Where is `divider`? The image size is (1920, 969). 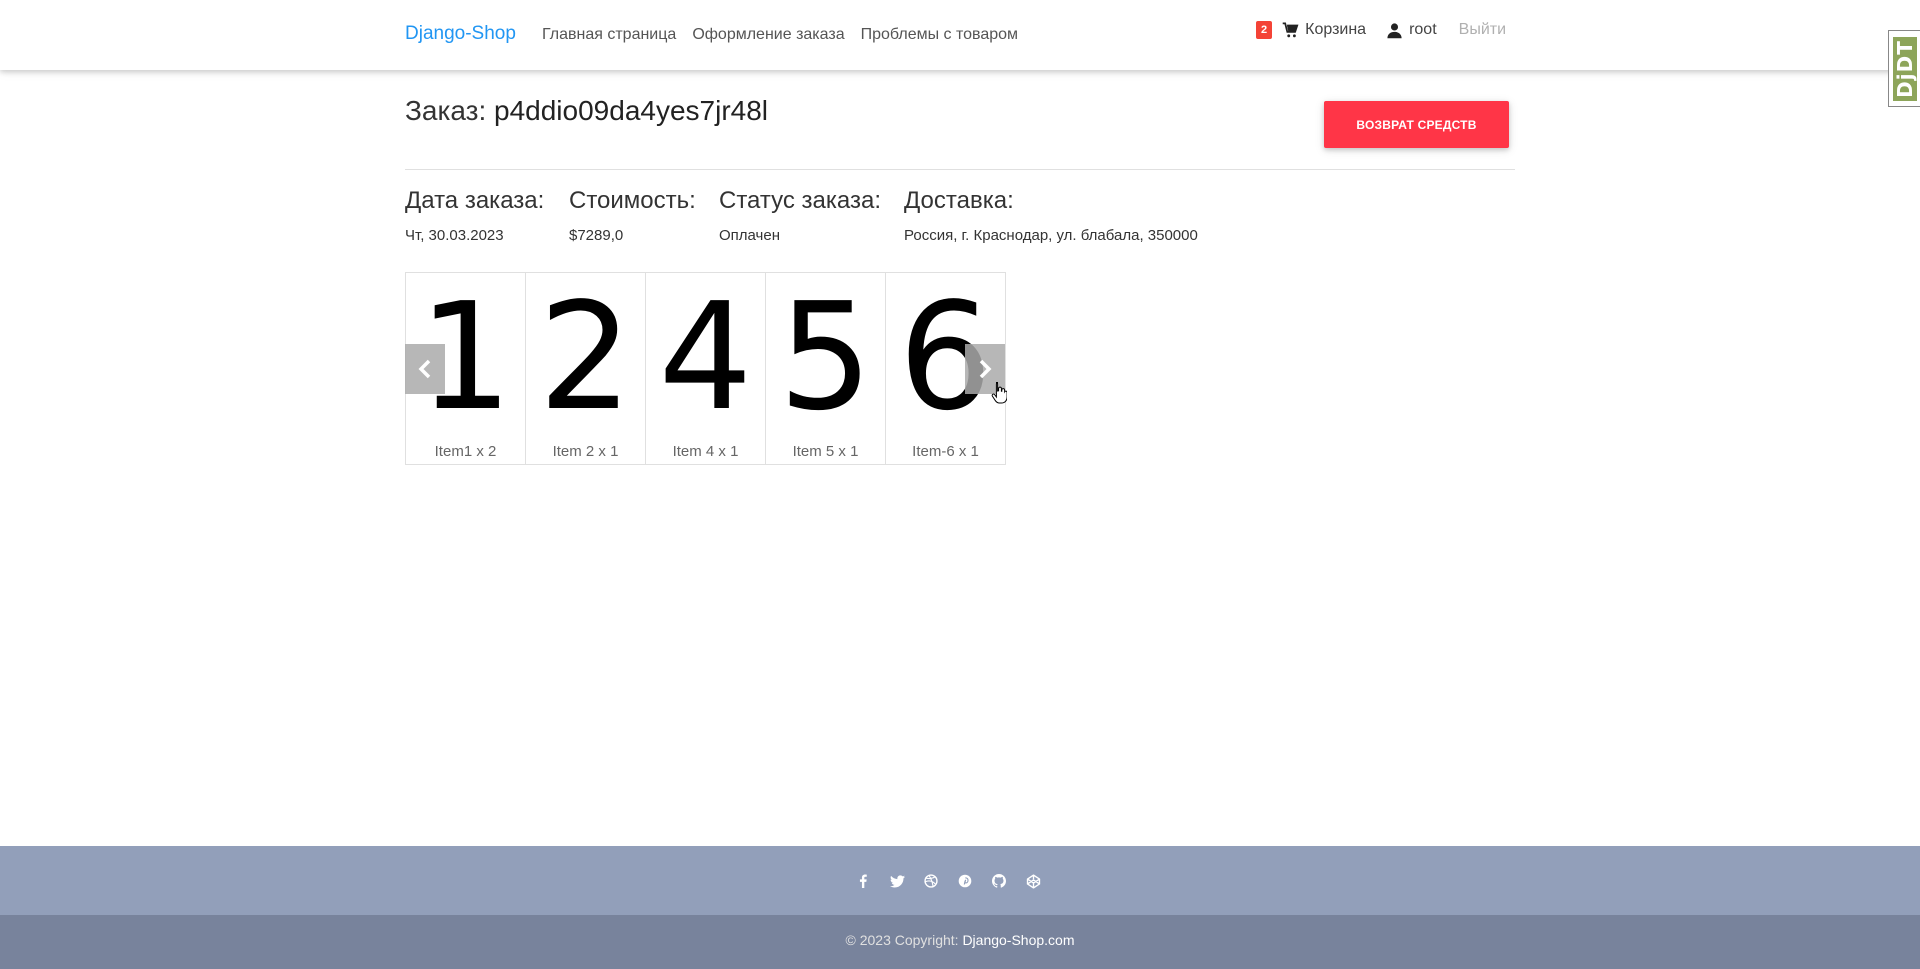 divider is located at coordinates (960, 169).